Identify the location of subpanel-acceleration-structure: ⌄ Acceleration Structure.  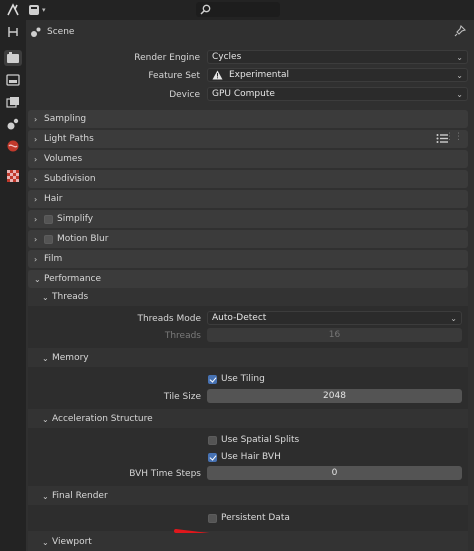
(248, 419).